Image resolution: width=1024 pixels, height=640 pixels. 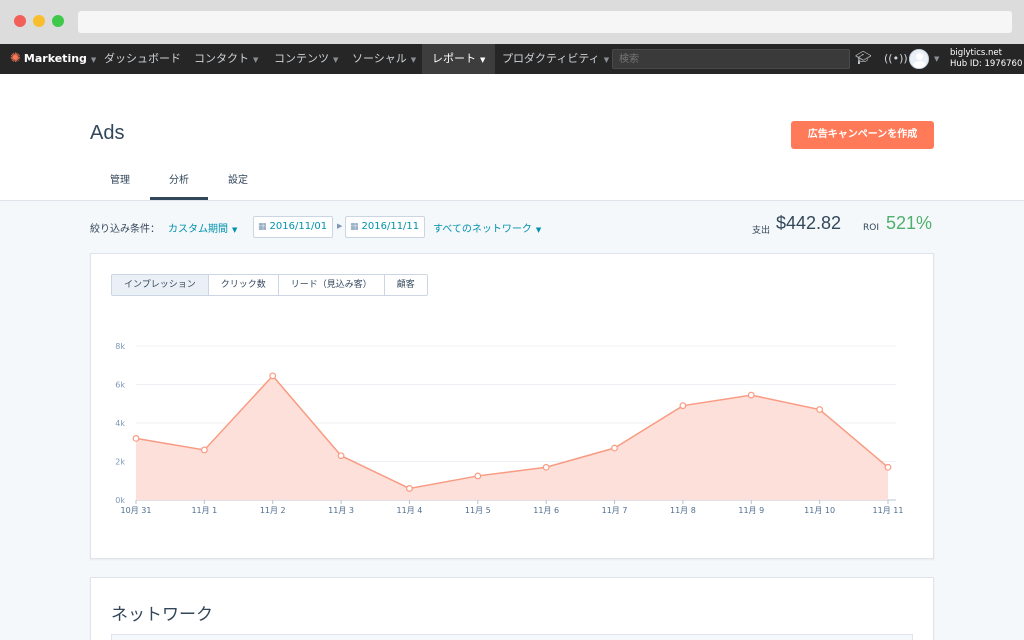 I want to click on search-input, so click(x=731, y=59).